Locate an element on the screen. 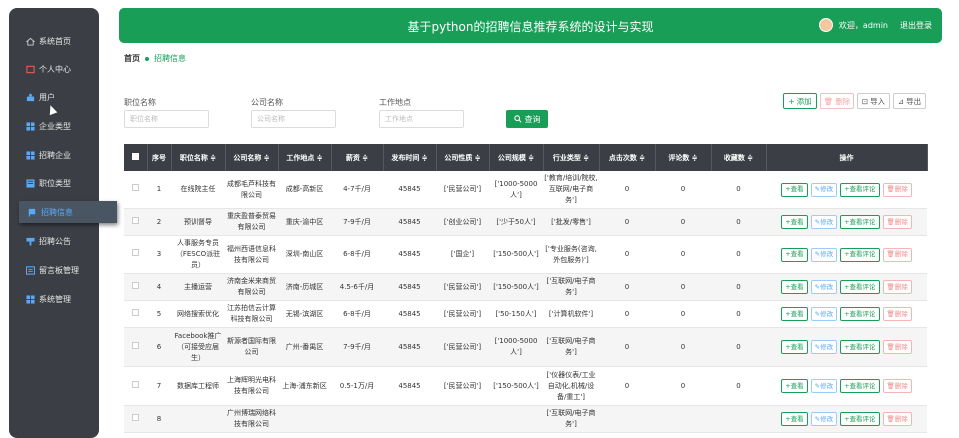 The image size is (959, 438). add-button: + 添加 is located at coordinates (800, 101).